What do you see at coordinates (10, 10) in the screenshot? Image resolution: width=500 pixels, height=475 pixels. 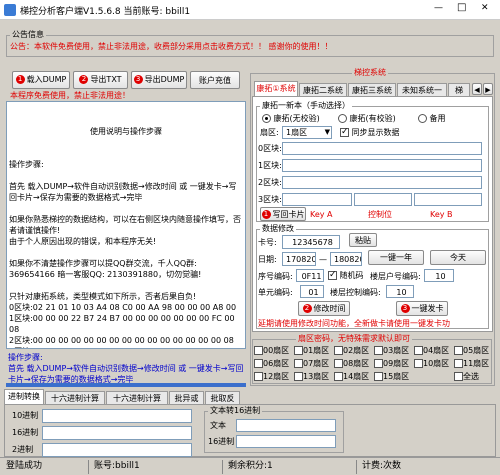 I see `app-icon` at bounding box center [10, 10].